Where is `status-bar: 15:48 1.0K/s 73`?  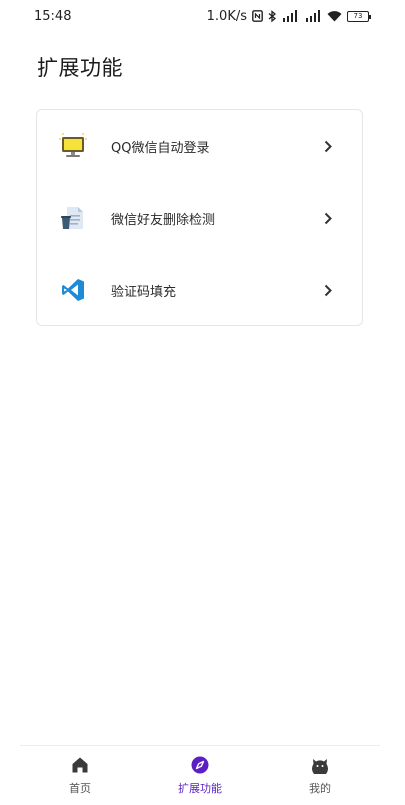 status-bar: 15:48 1.0K/s 73 is located at coordinates (202, 16).